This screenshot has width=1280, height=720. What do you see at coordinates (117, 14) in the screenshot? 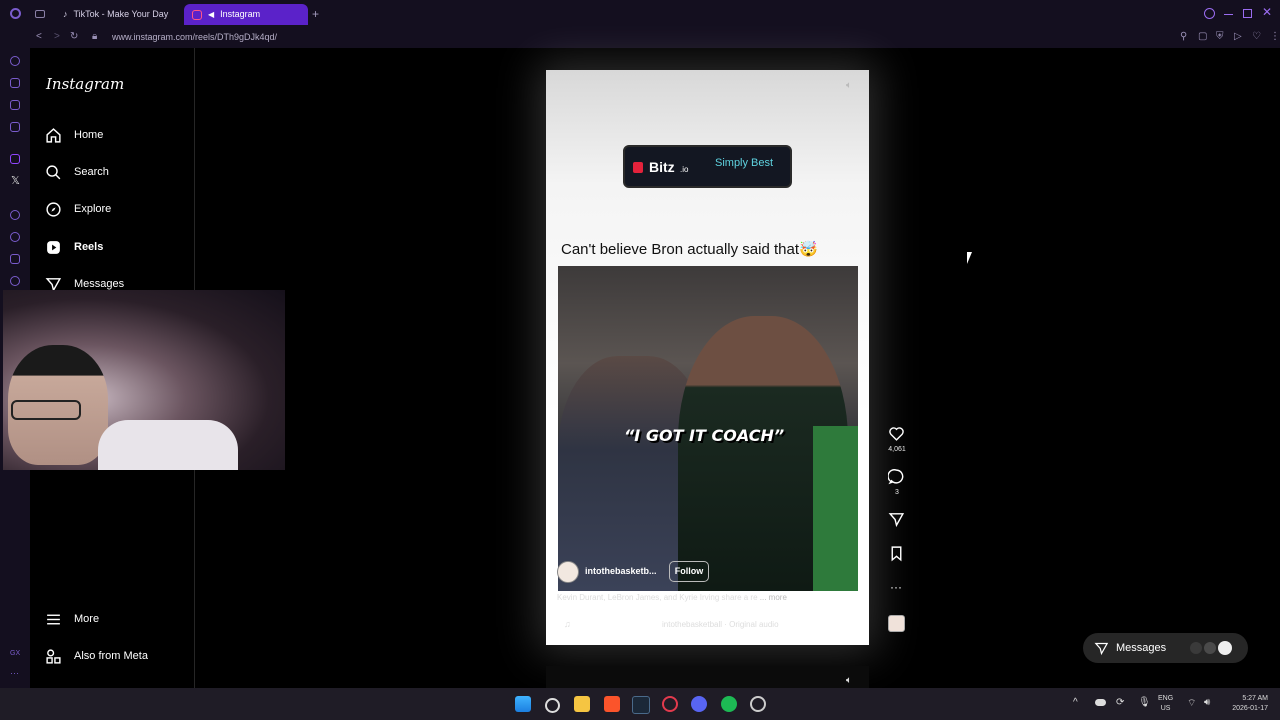
I see `tab-tiktok: ♪ TikTok - Make Your Day` at bounding box center [117, 14].